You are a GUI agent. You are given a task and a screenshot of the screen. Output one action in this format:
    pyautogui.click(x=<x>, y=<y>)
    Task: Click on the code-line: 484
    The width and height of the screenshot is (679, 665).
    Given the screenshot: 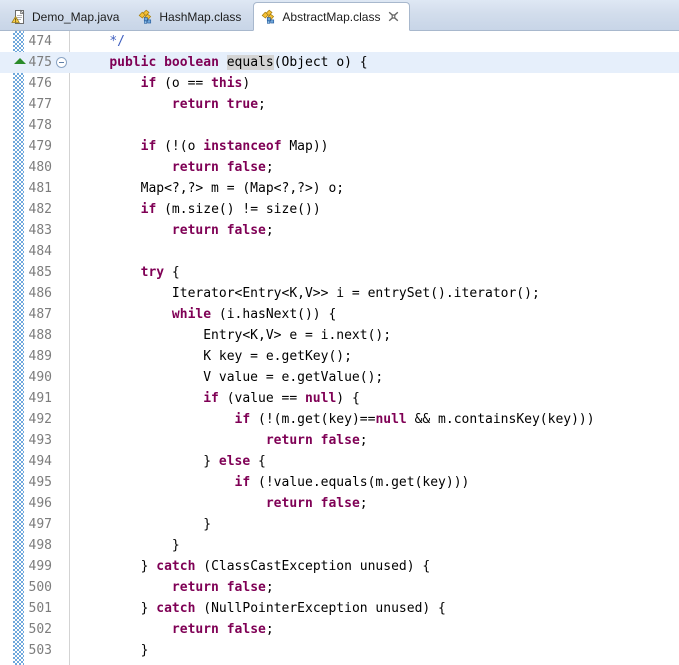 What is the action you would take?
    pyautogui.click(x=339, y=251)
    